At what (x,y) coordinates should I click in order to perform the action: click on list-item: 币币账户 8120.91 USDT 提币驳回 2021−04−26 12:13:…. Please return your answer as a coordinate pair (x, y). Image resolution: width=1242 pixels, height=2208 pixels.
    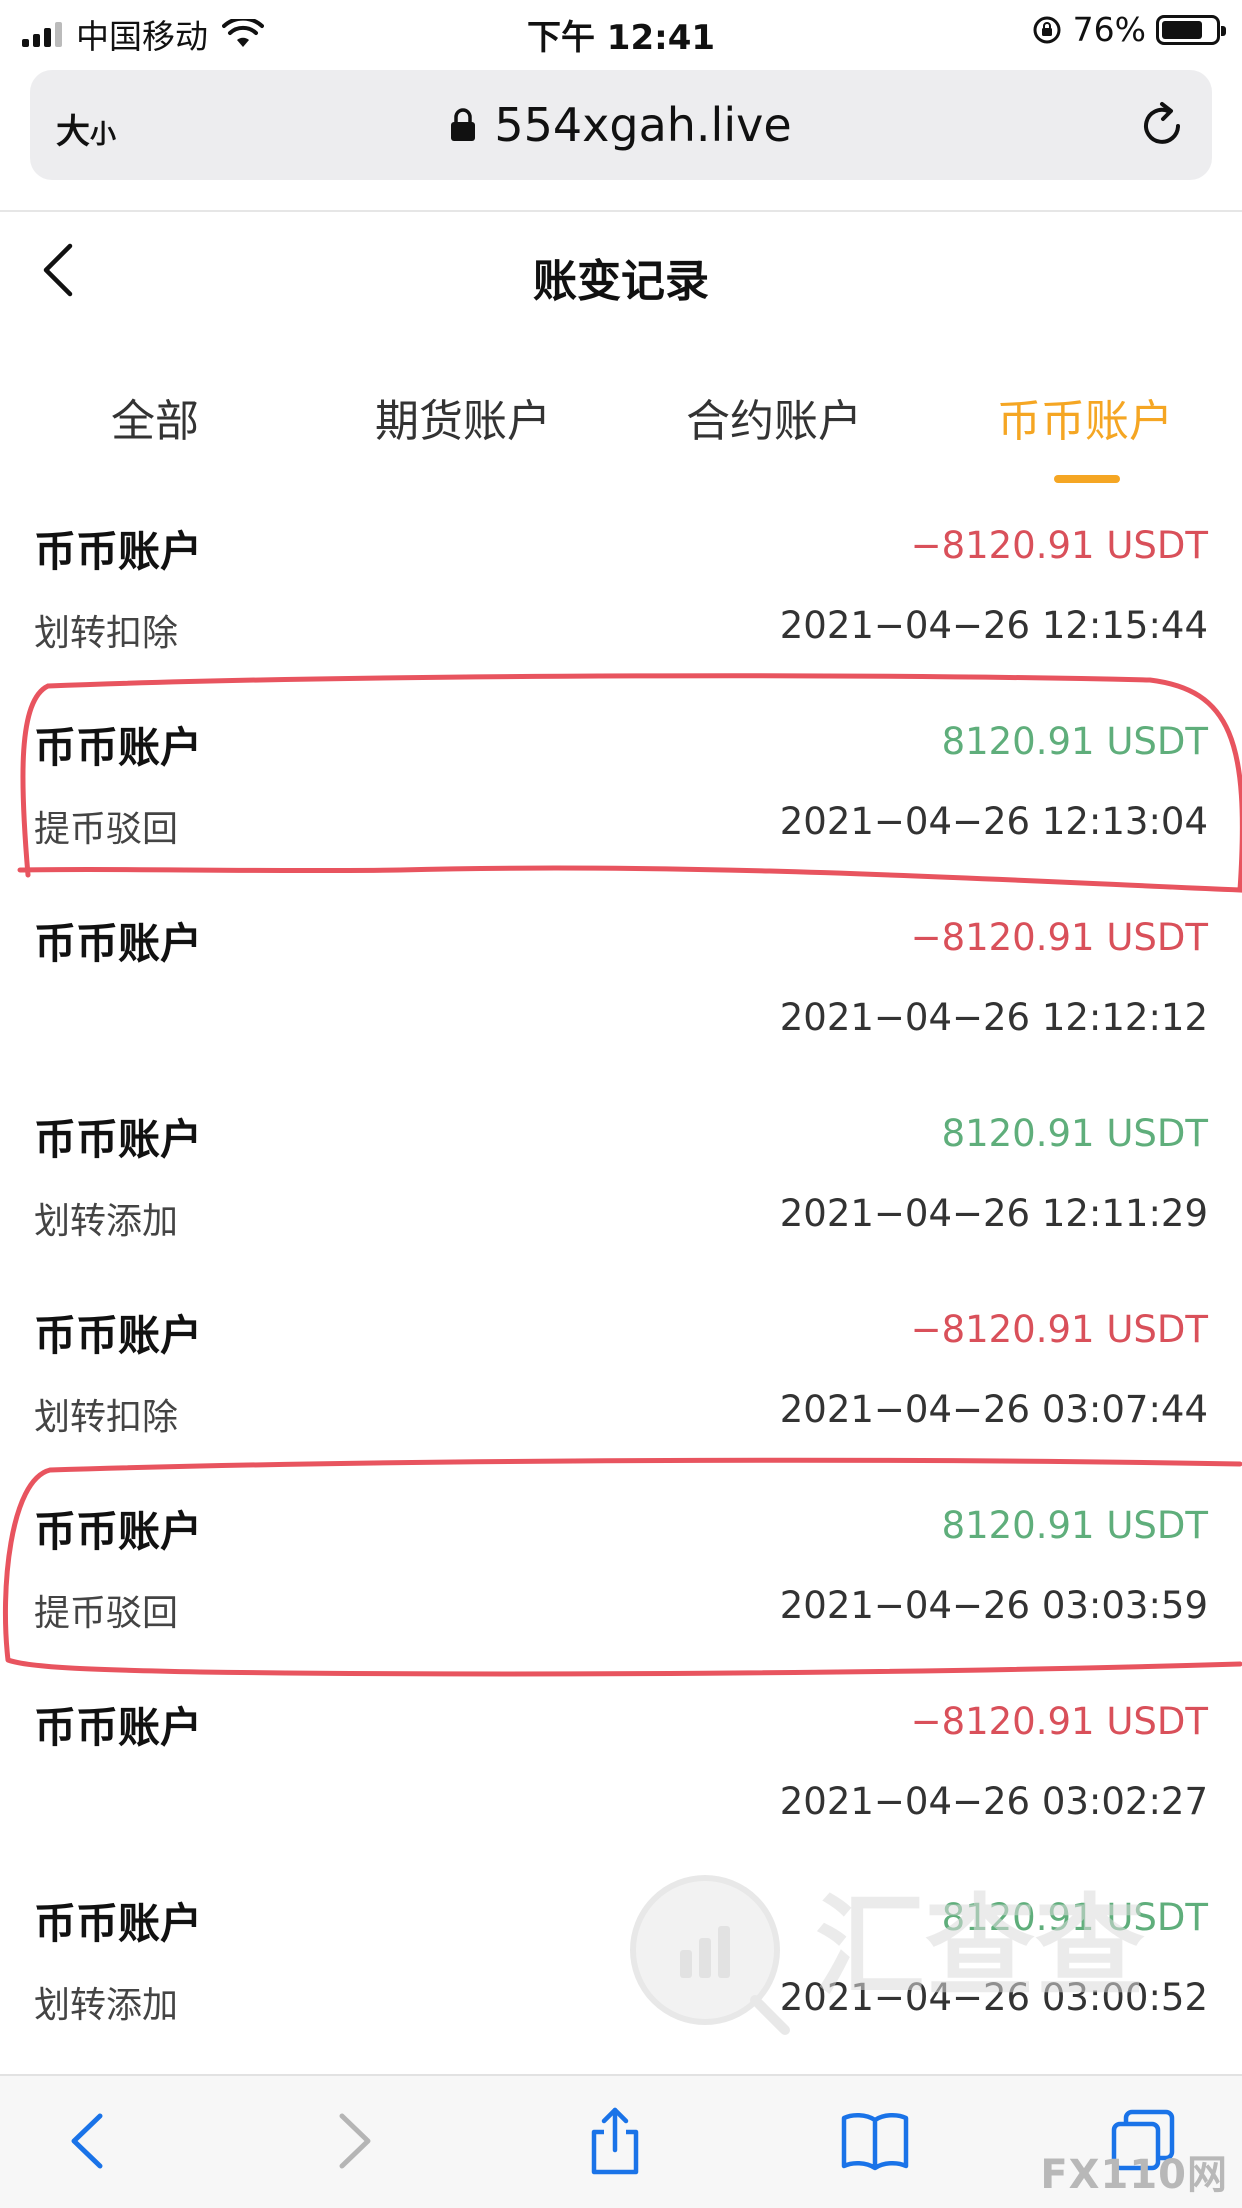
    Looking at the image, I should click on (621, 794).